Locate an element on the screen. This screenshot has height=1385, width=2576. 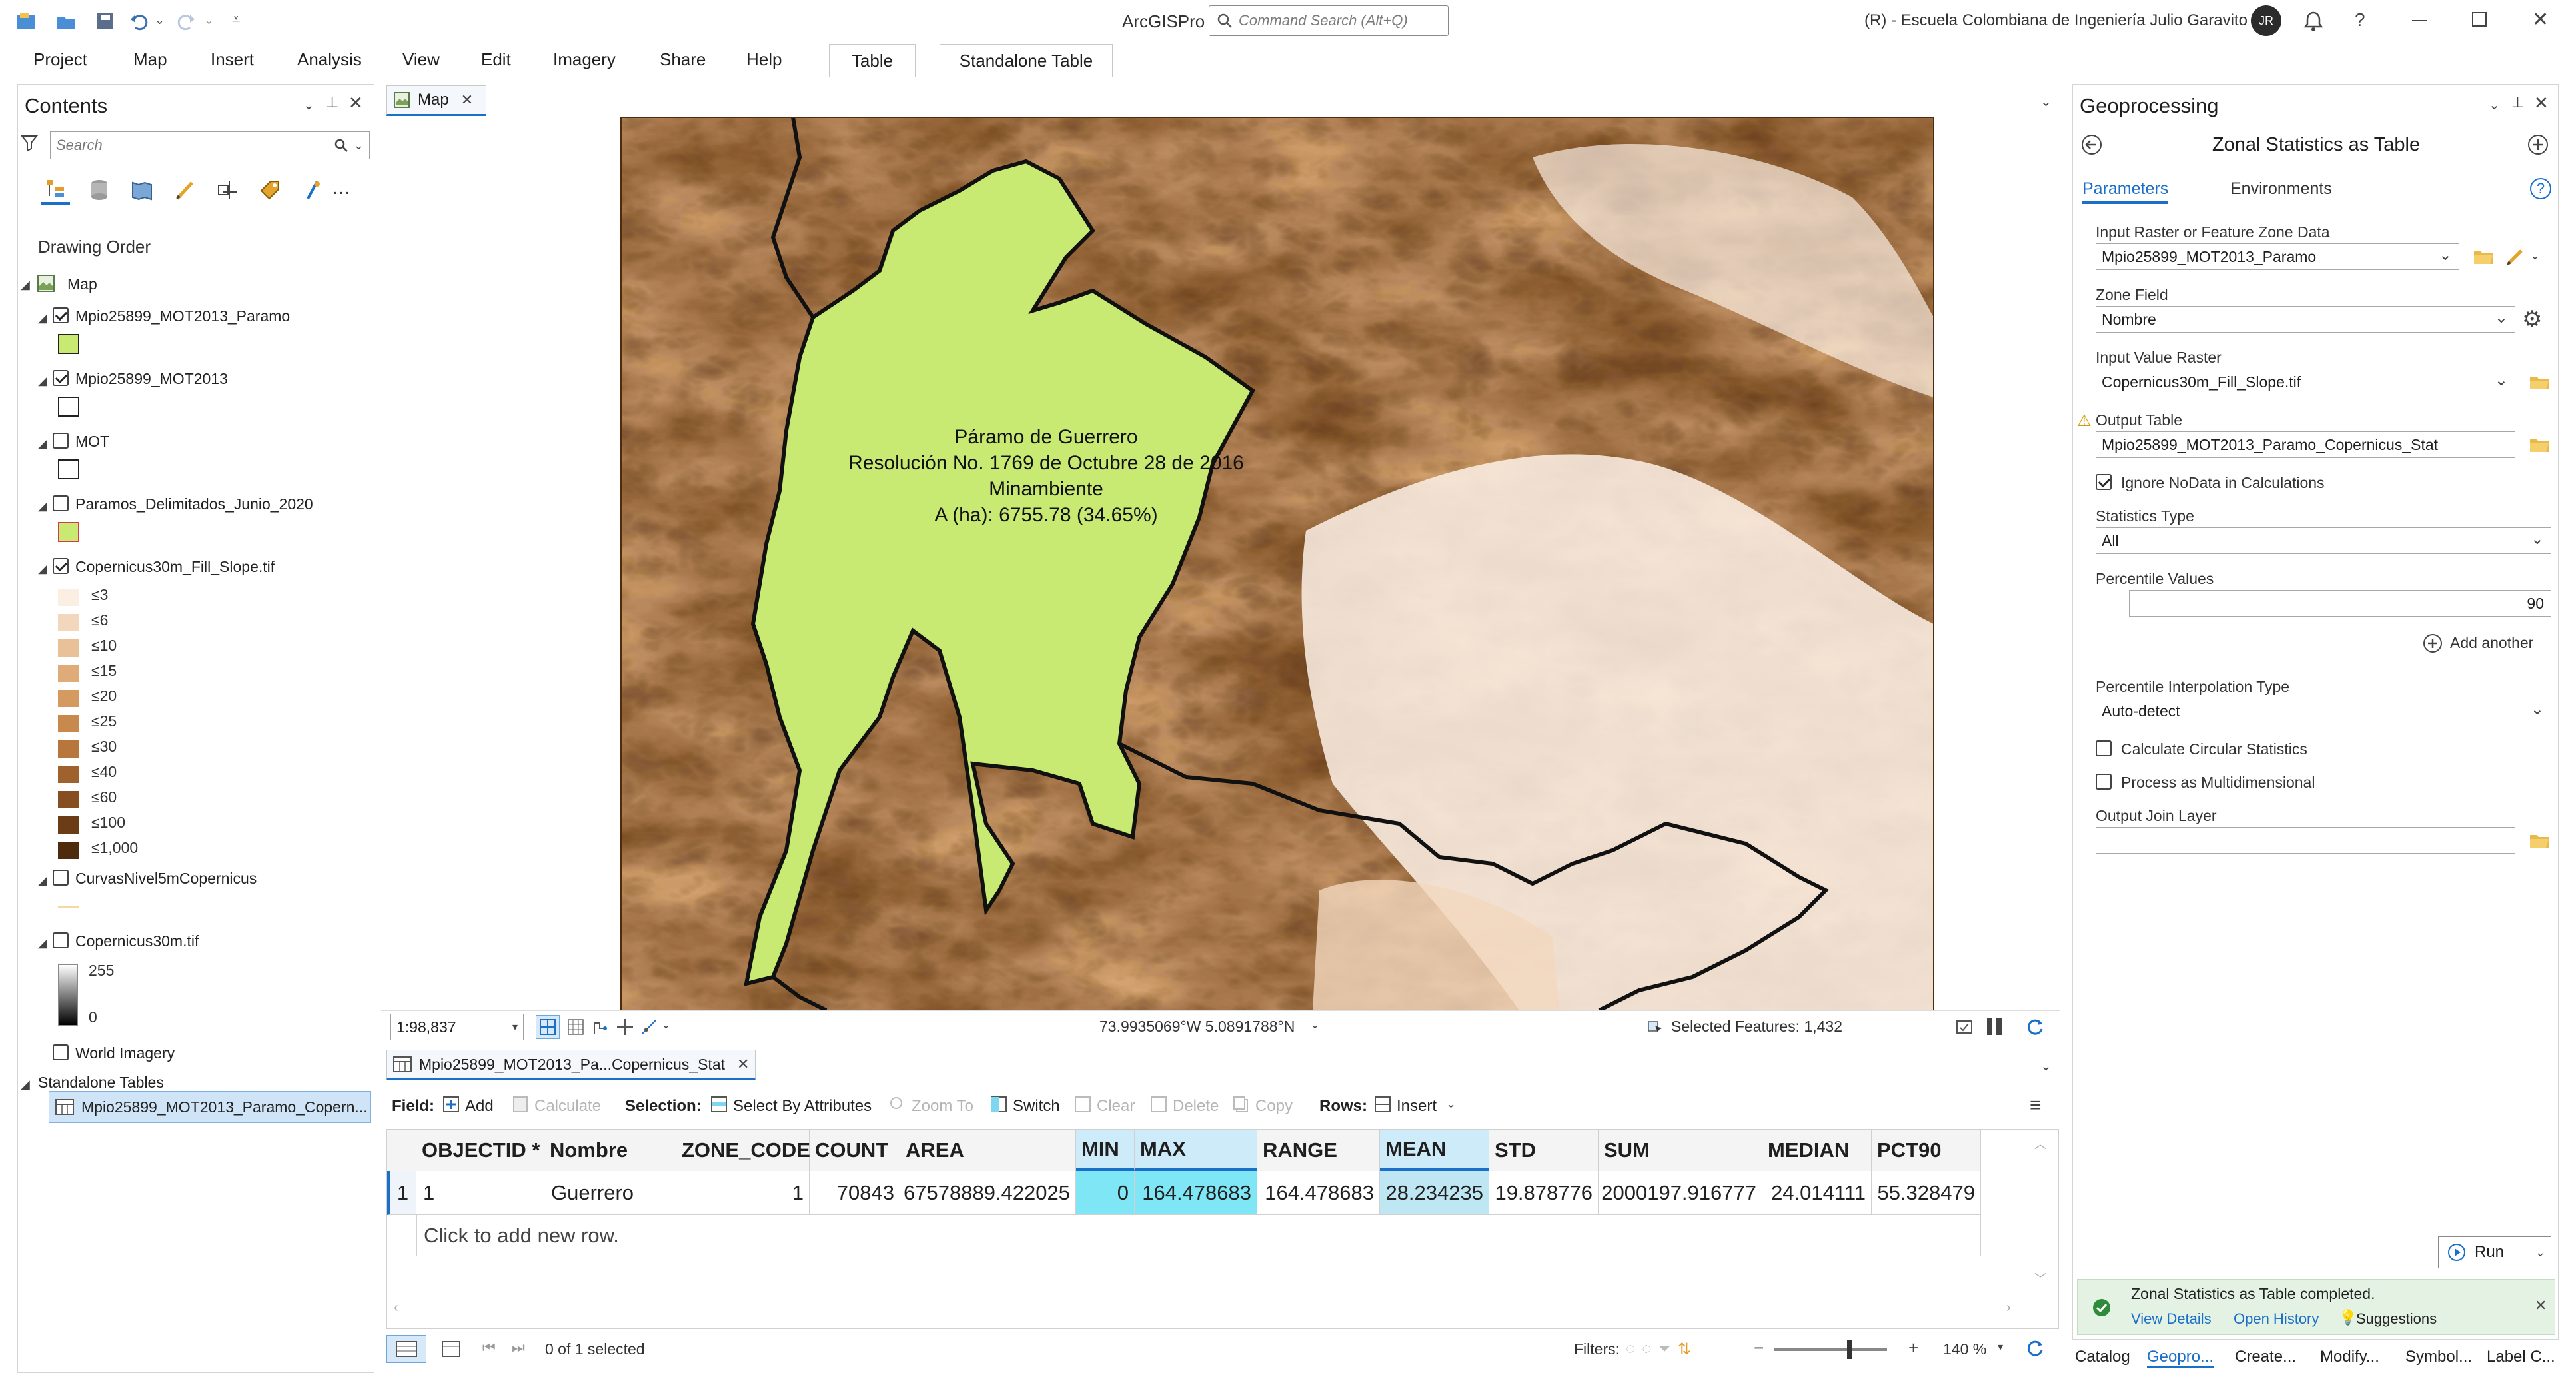
grid-view-icon is located at coordinates (548, 1027).